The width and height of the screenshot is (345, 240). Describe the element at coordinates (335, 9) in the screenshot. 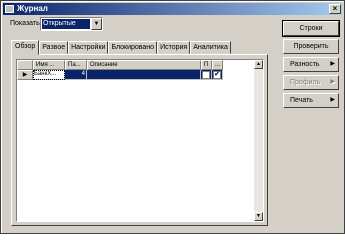

I see `close-button: ×` at that location.